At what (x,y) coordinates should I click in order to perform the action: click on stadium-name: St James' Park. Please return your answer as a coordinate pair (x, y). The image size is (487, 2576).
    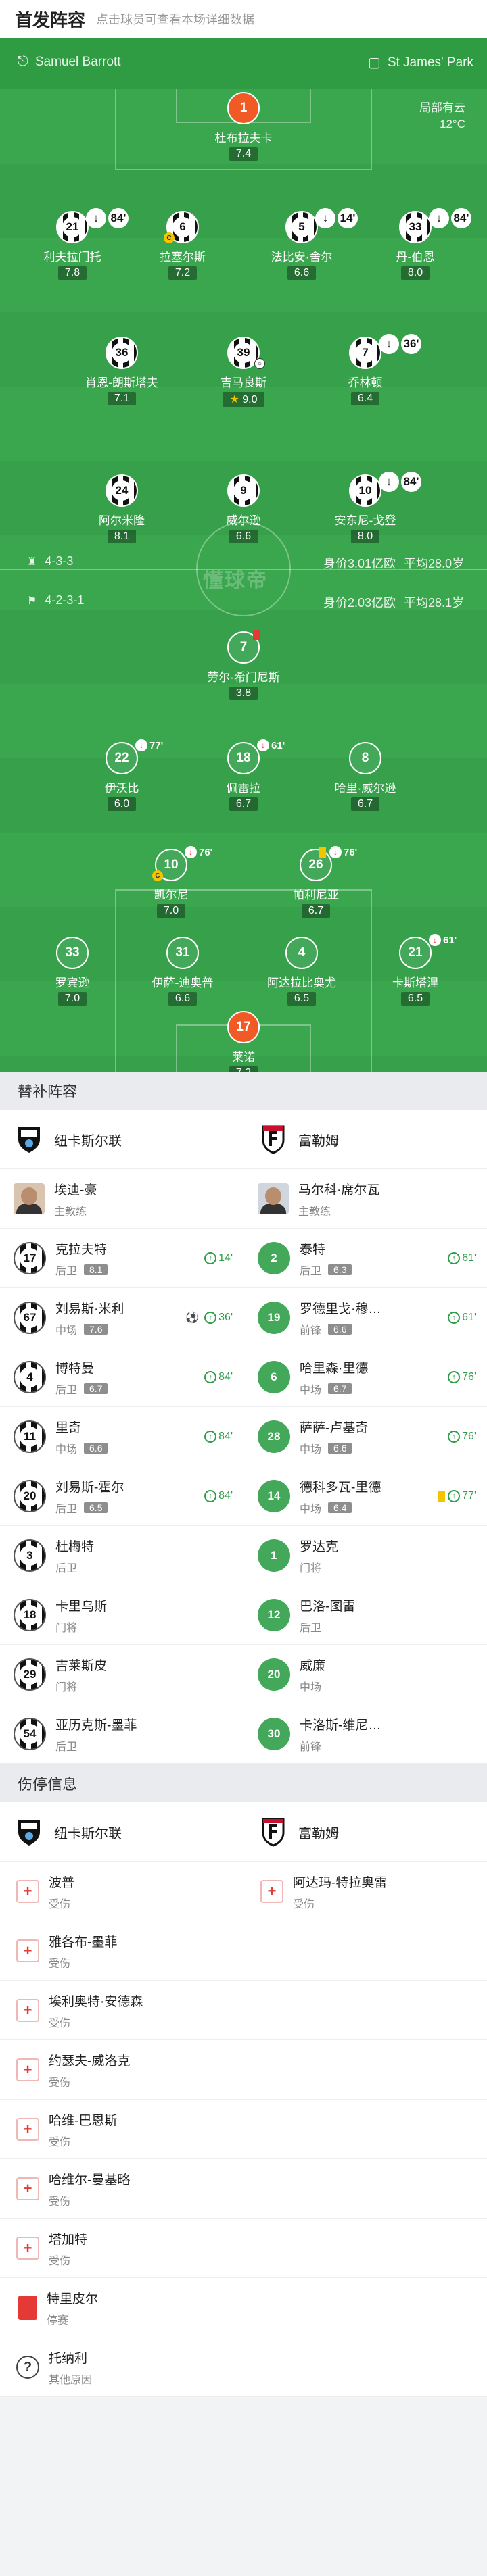
    Looking at the image, I should click on (430, 63).